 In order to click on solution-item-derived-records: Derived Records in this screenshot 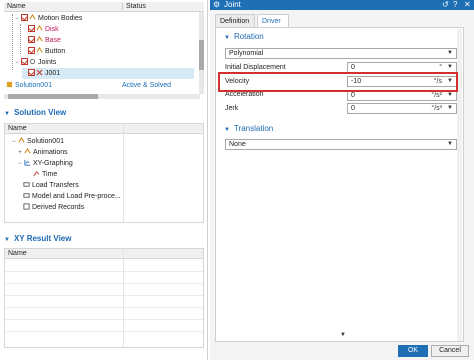, I will do `click(53, 207)`.